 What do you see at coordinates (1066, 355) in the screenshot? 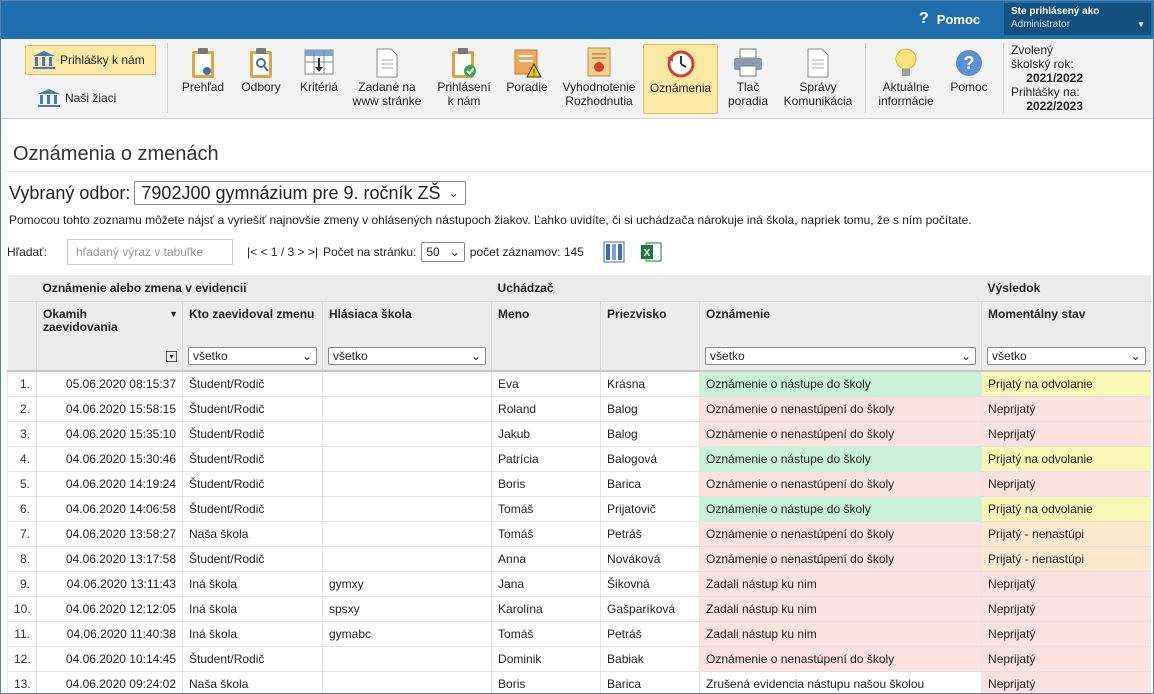
I see `filter-stav-select: všetko ⌄` at bounding box center [1066, 355].